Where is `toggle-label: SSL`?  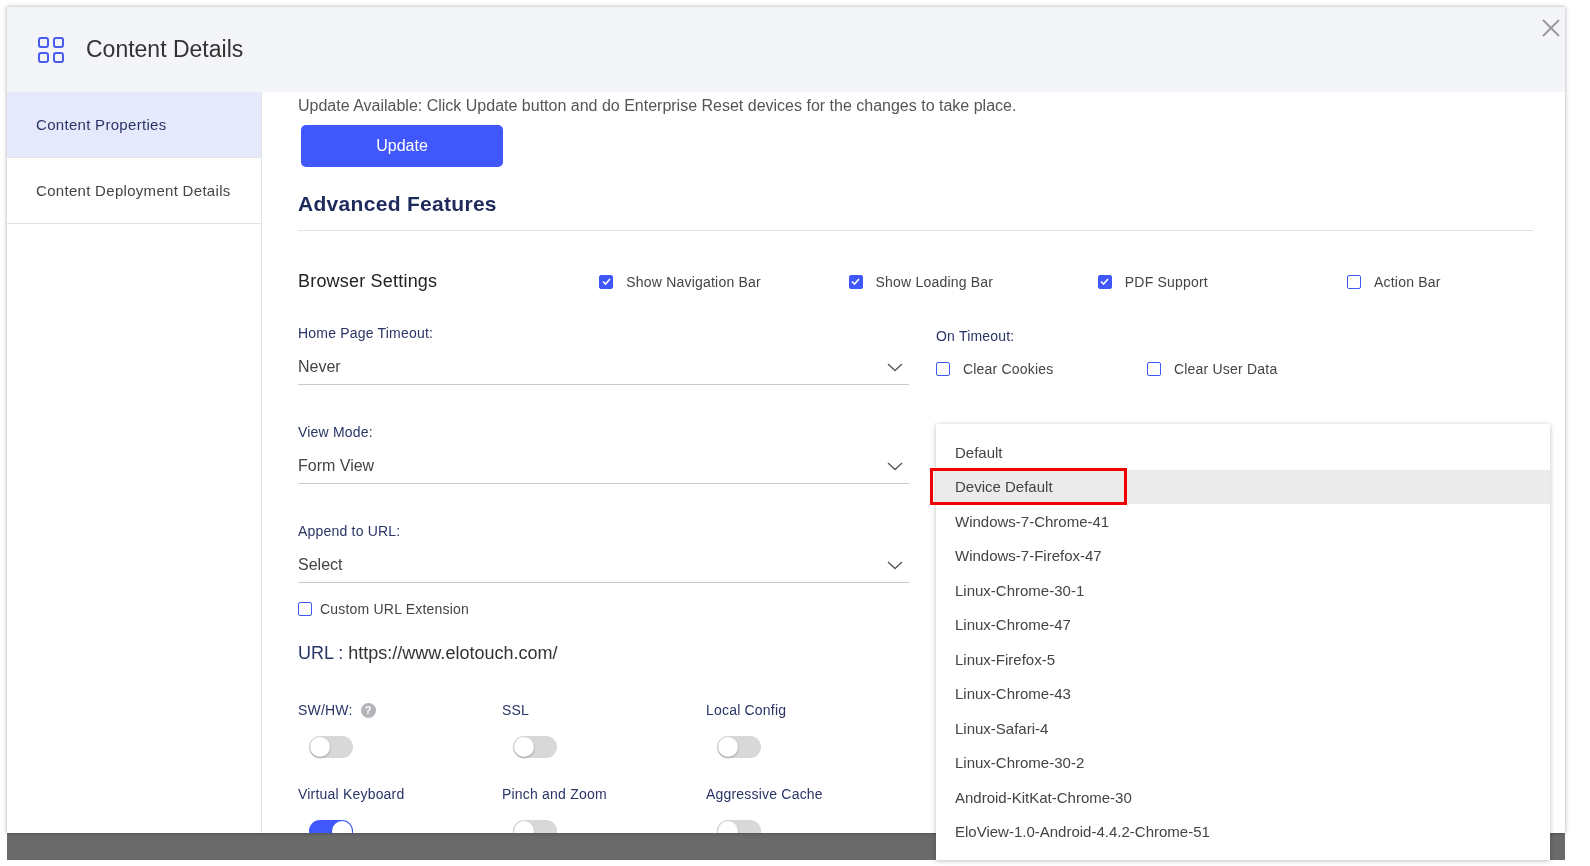 toggle-label: SSL is located at coordinates (516, 710).